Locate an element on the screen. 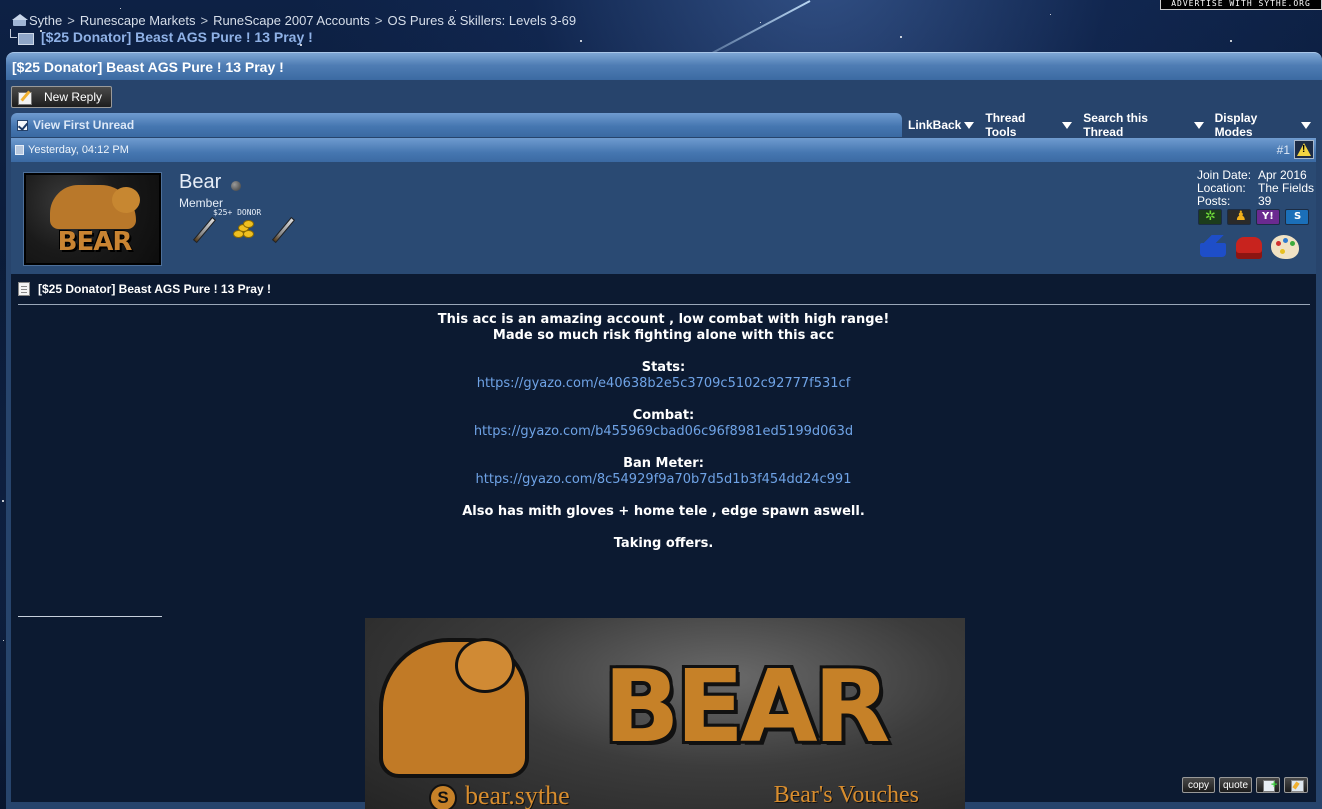  offline-status-icon is located at coordinates (236, 186).